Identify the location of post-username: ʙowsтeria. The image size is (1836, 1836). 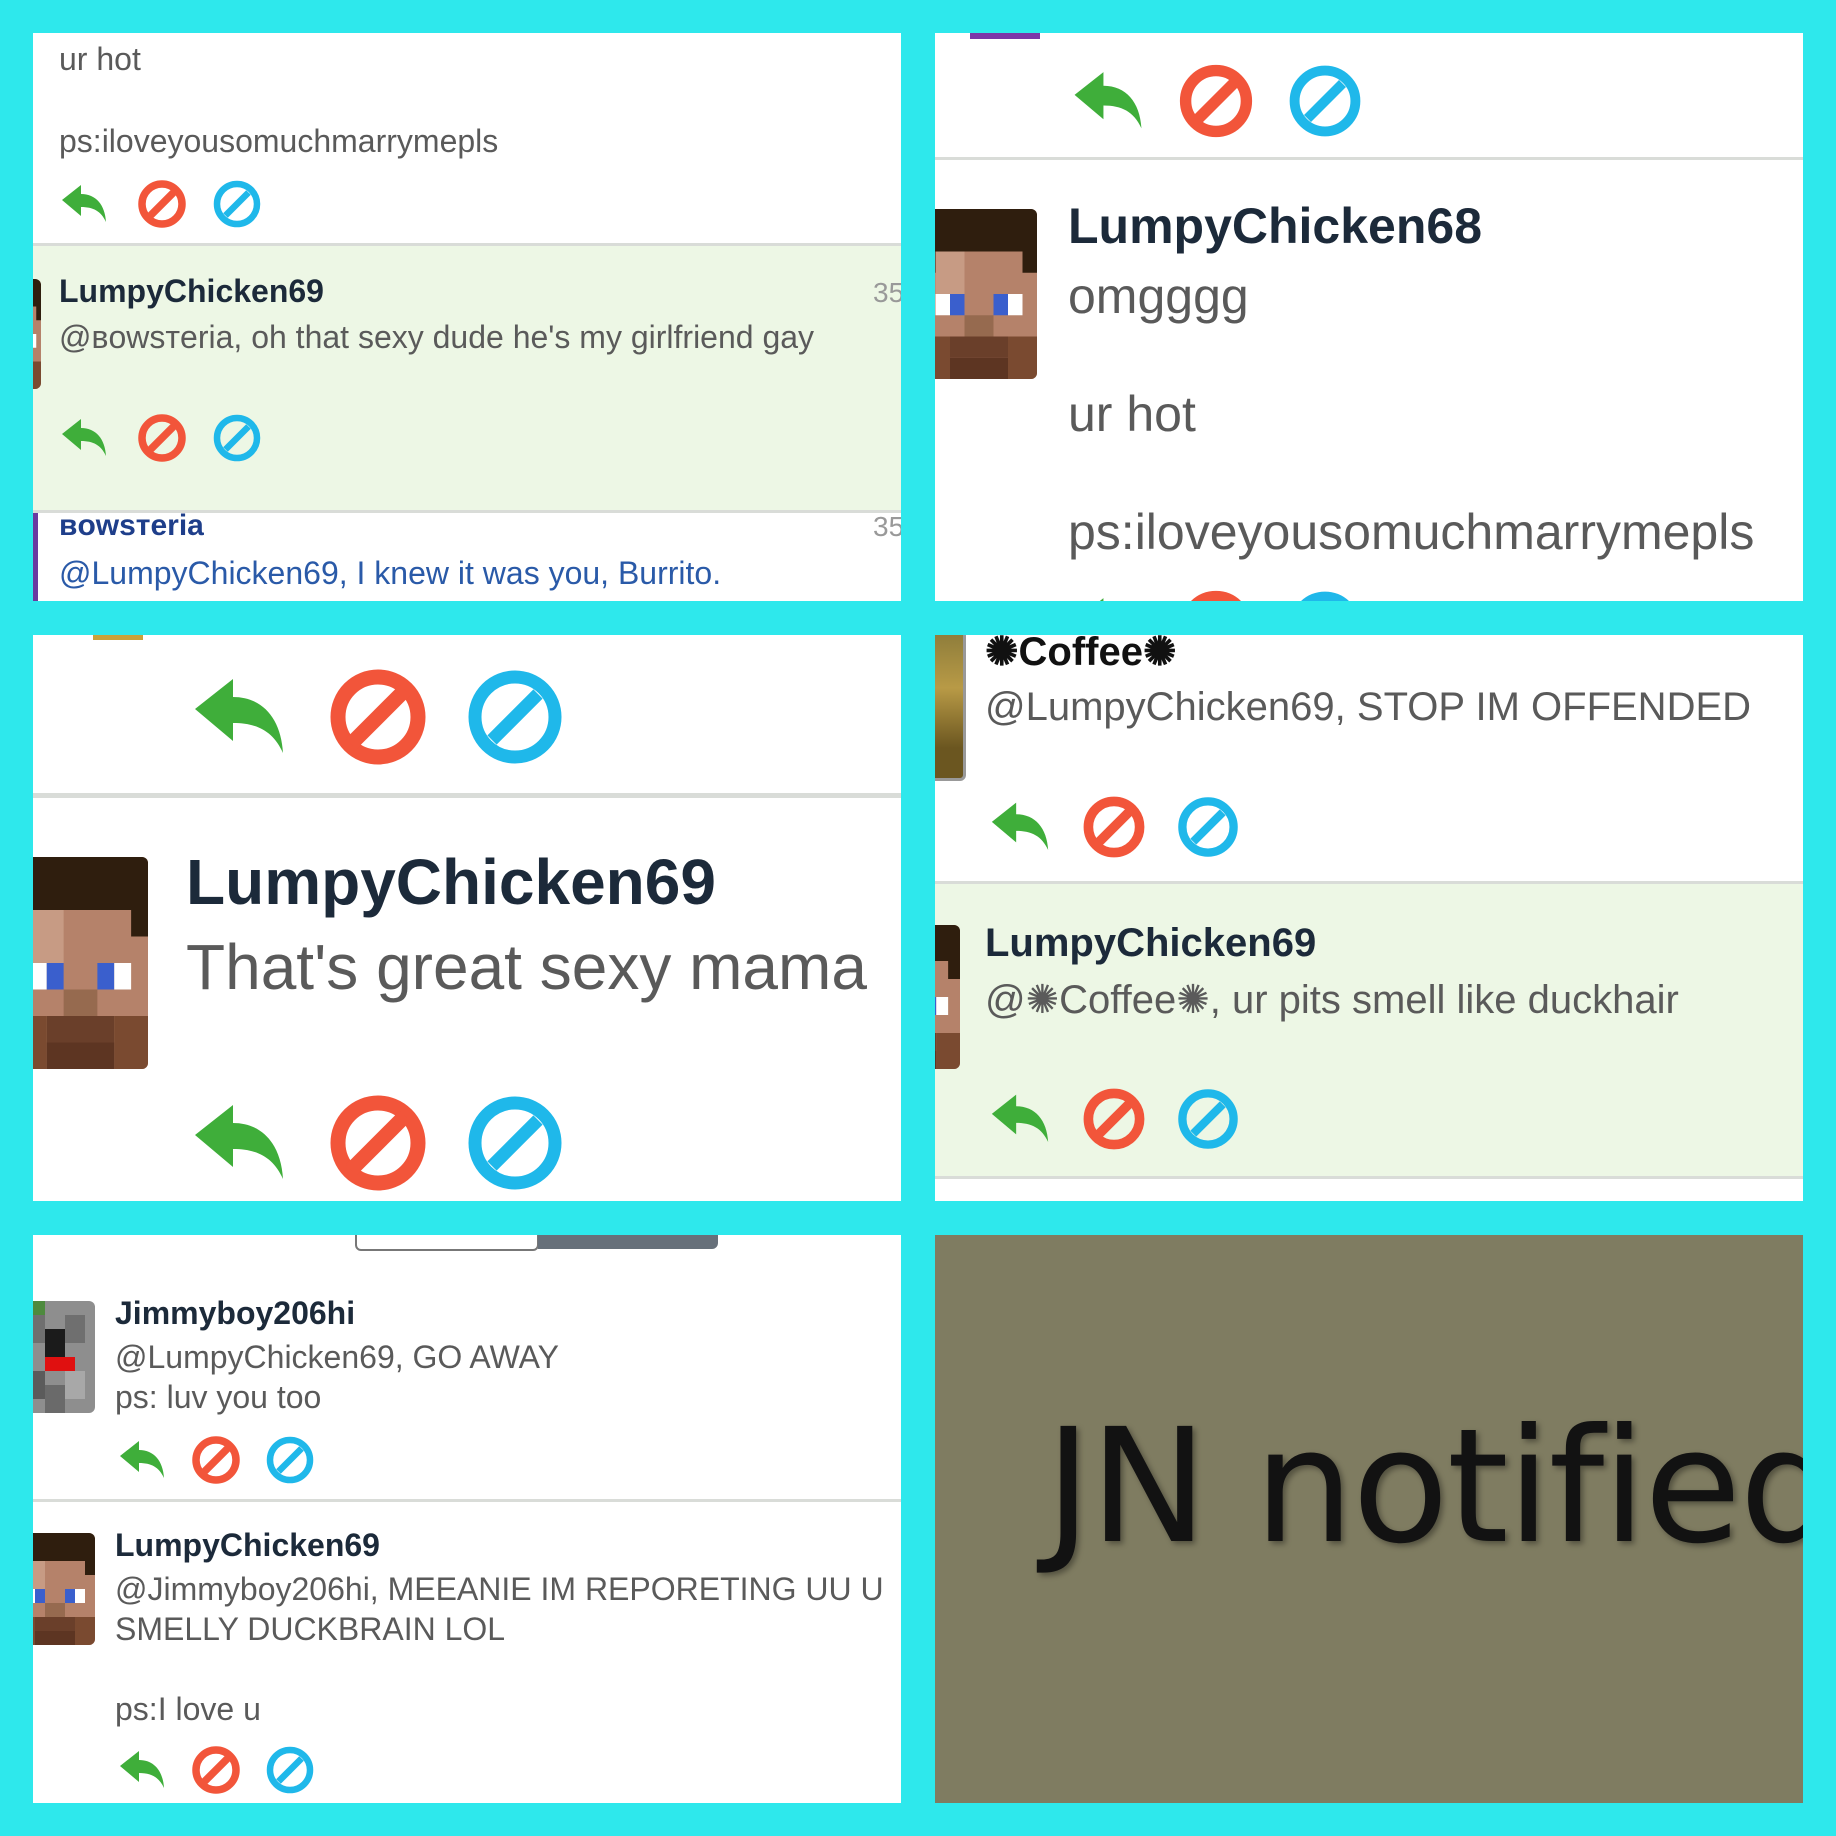
(131, 526).